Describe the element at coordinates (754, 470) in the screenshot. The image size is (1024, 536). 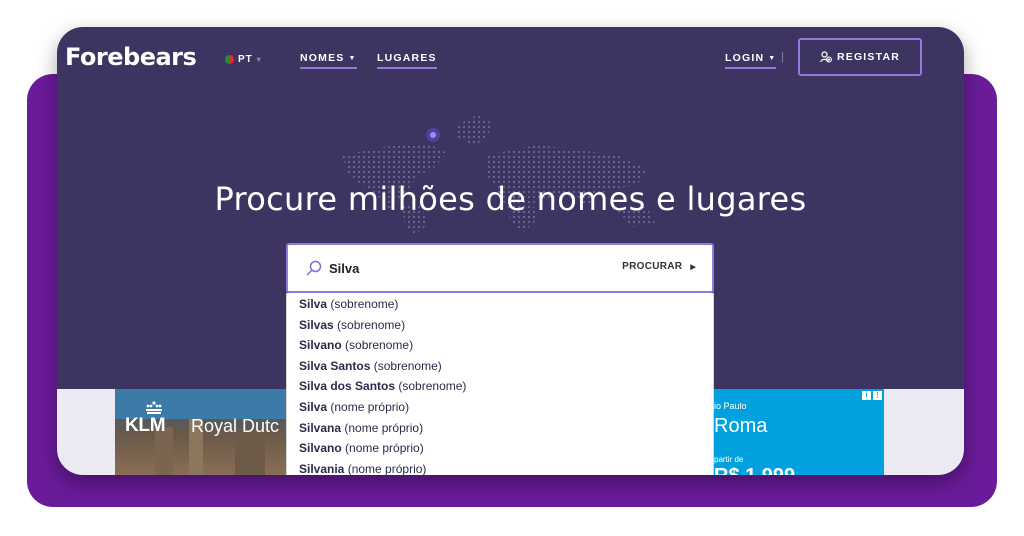
I see `ad-price: R$ 1.999` at that location.